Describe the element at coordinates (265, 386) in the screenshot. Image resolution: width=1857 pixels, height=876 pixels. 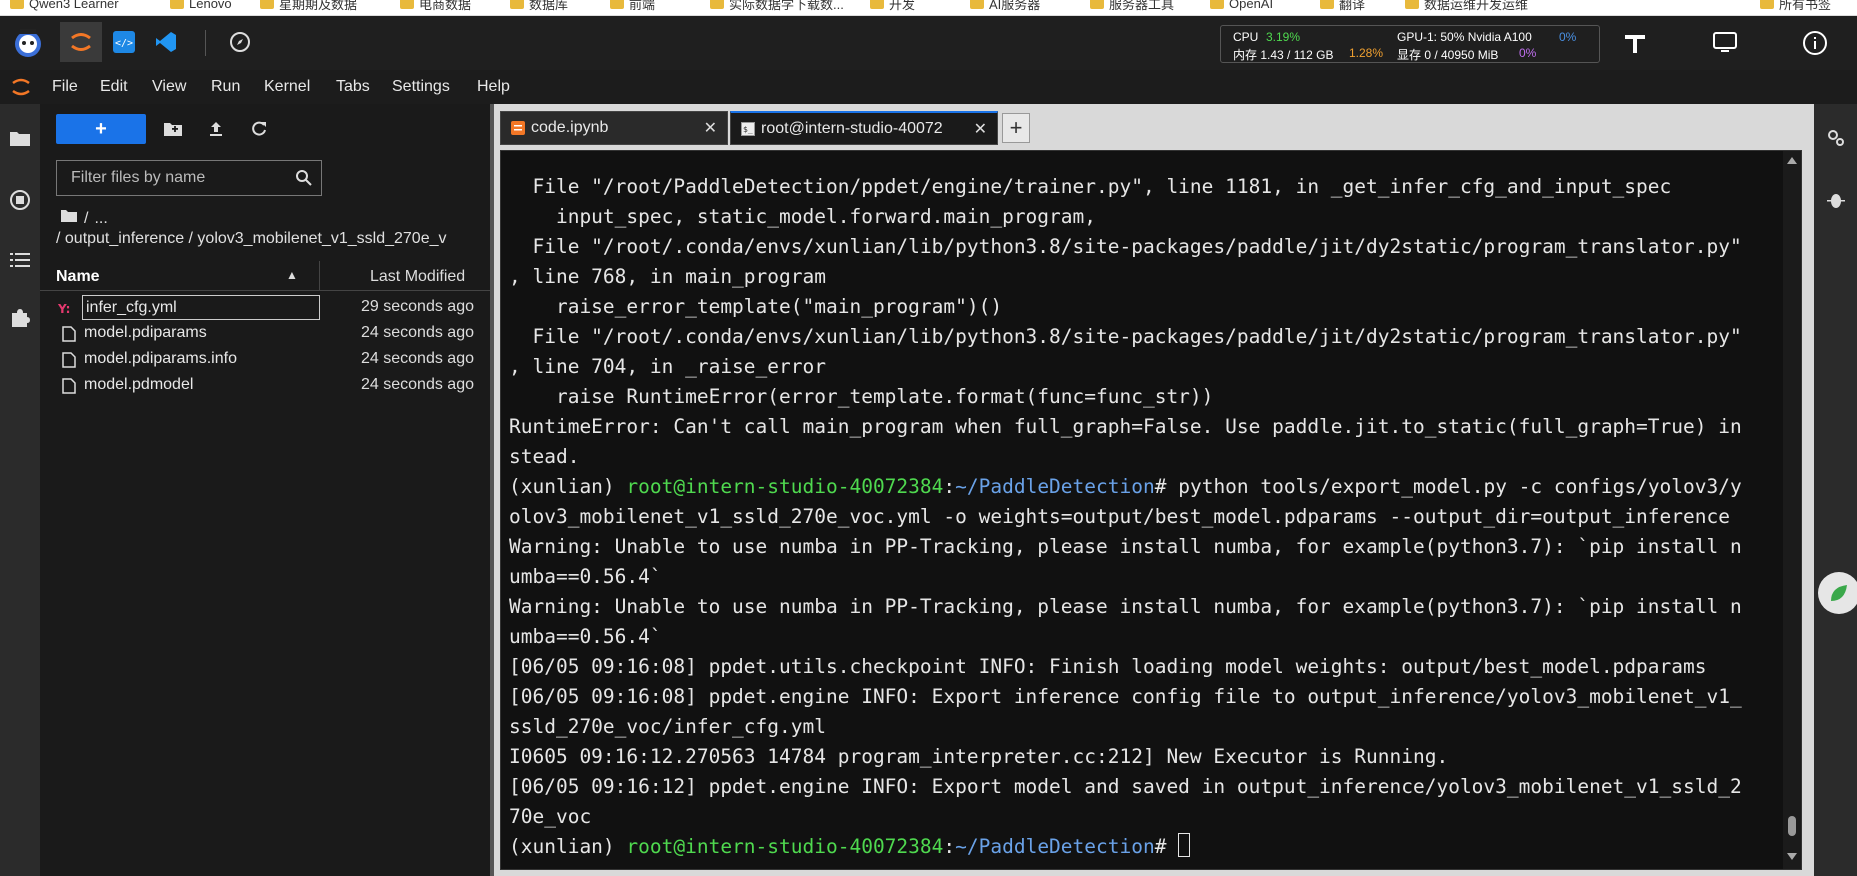
I see `file-list-item: model.pdmodel 24 seconds ago` at that location.